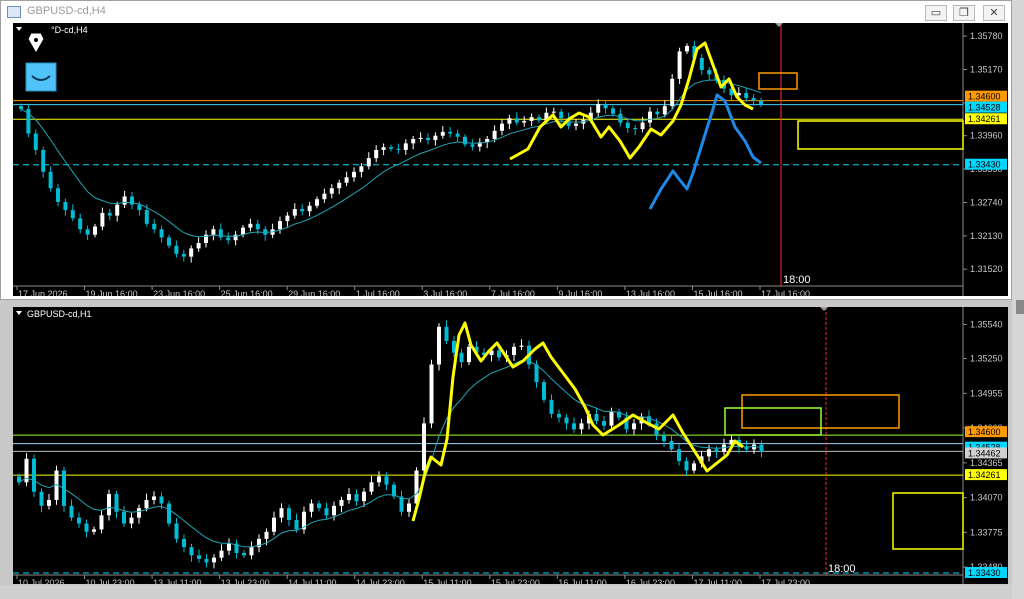 This screenshot has height=599, width=1024. What do you see at coordinates (994, 13) in the screenshot?
I see `close-button: ✕` at bounding box center [994, 13].